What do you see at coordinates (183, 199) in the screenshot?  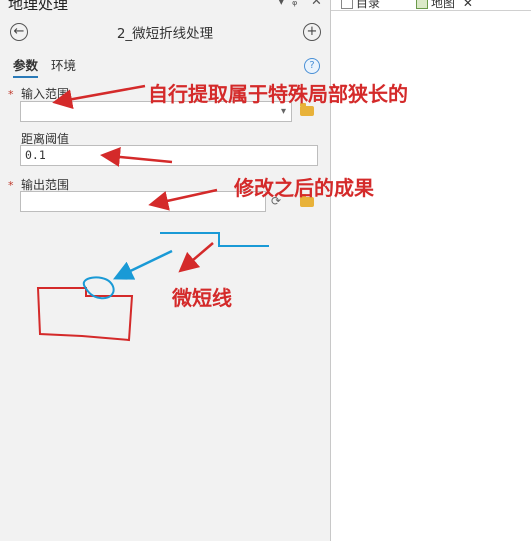 I see `output-arrow` at bounding box center [183, 199].